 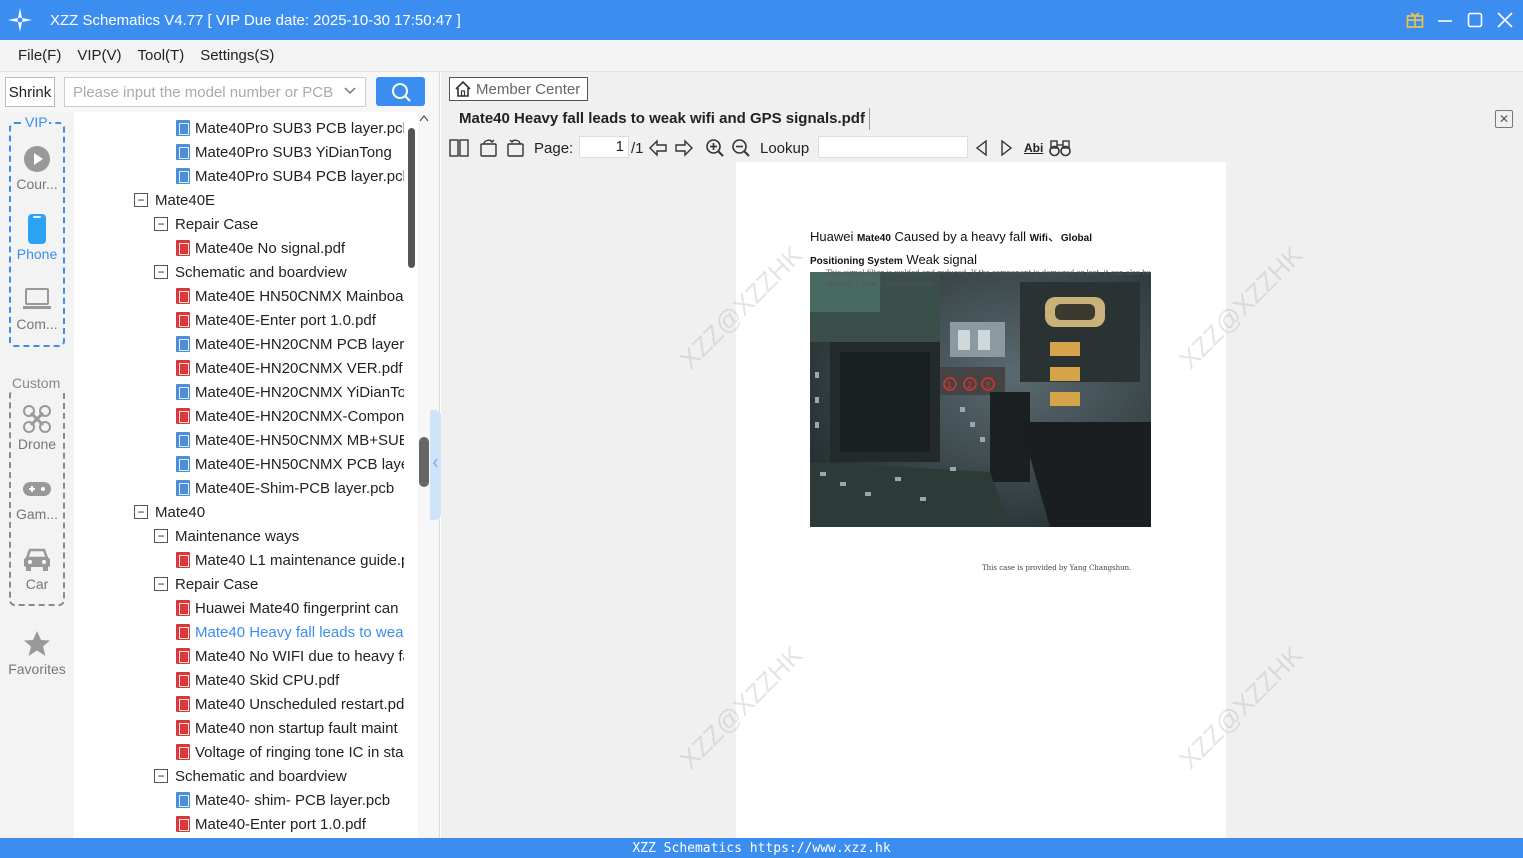 I want to click on tree-file: Mate40 non startup fault maint, so click(x=290, y=728).